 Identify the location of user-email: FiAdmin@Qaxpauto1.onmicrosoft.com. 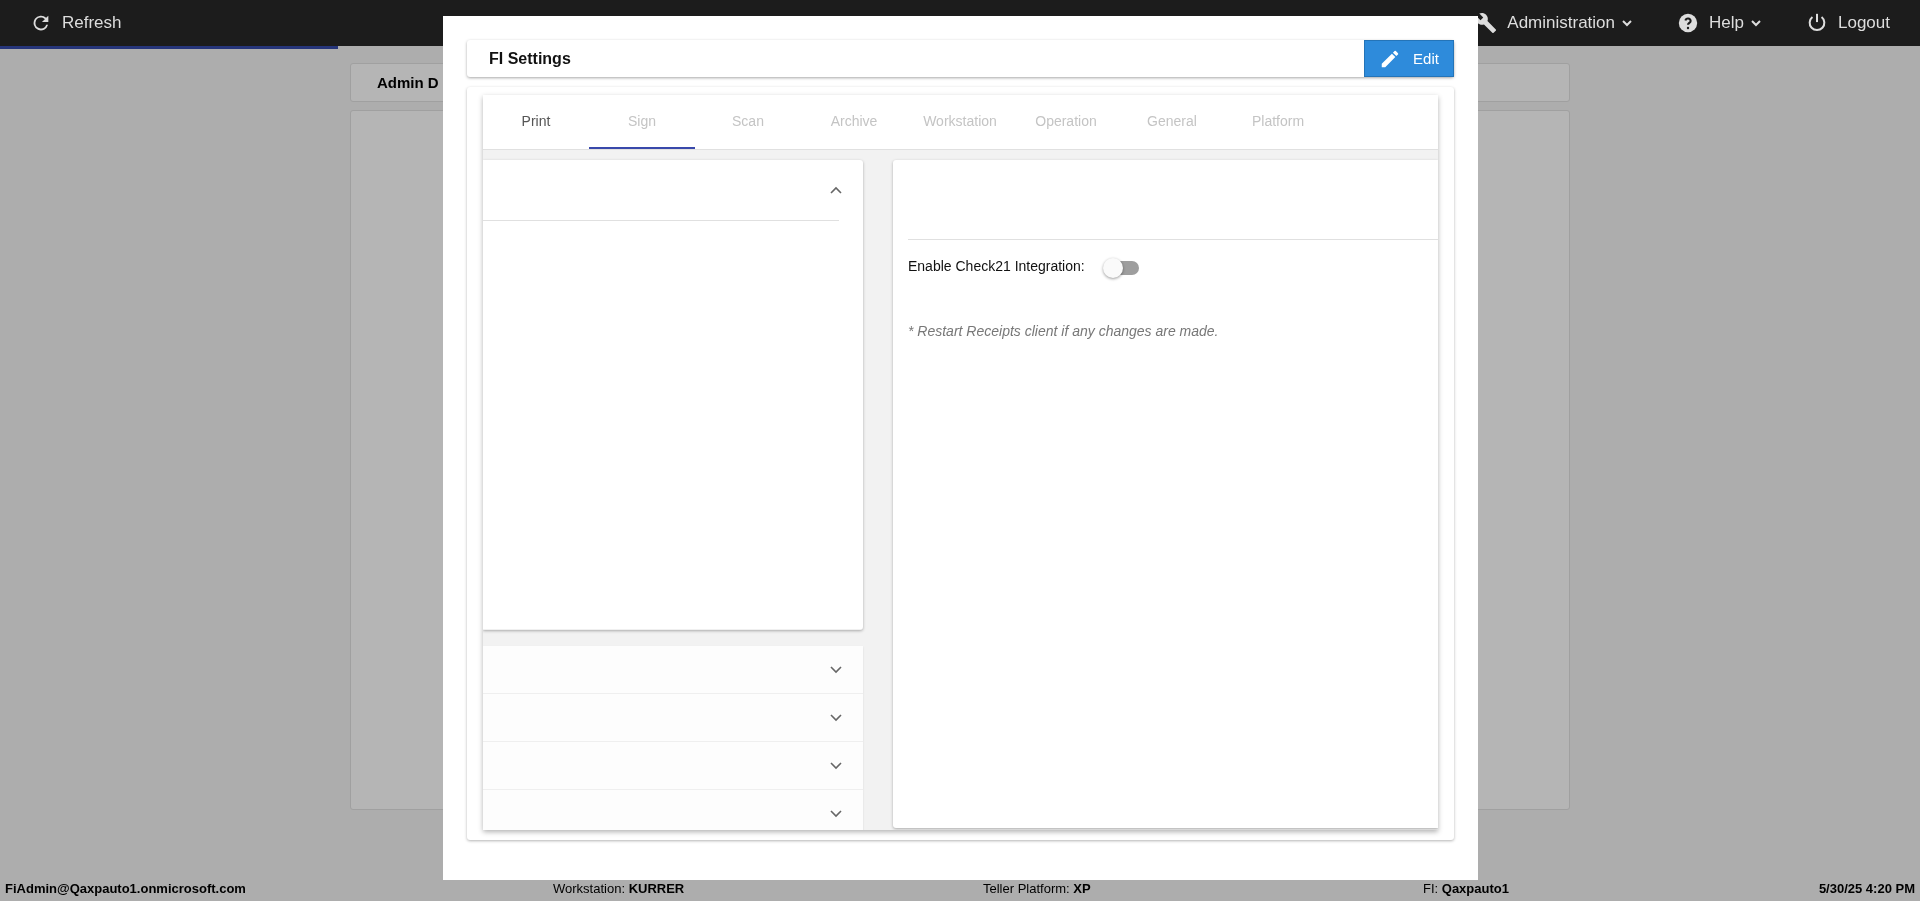
(126, 888).